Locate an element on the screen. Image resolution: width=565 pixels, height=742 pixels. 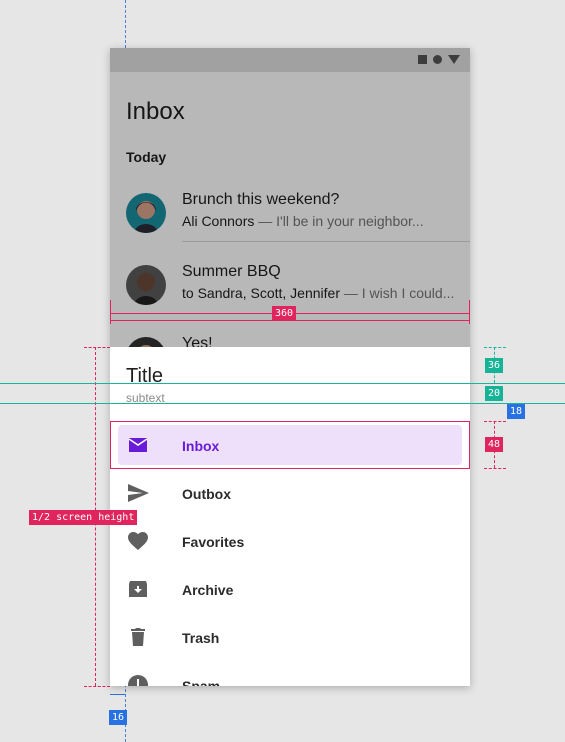
drawer-item-label: Favorites is located at coordinates (213, 542).